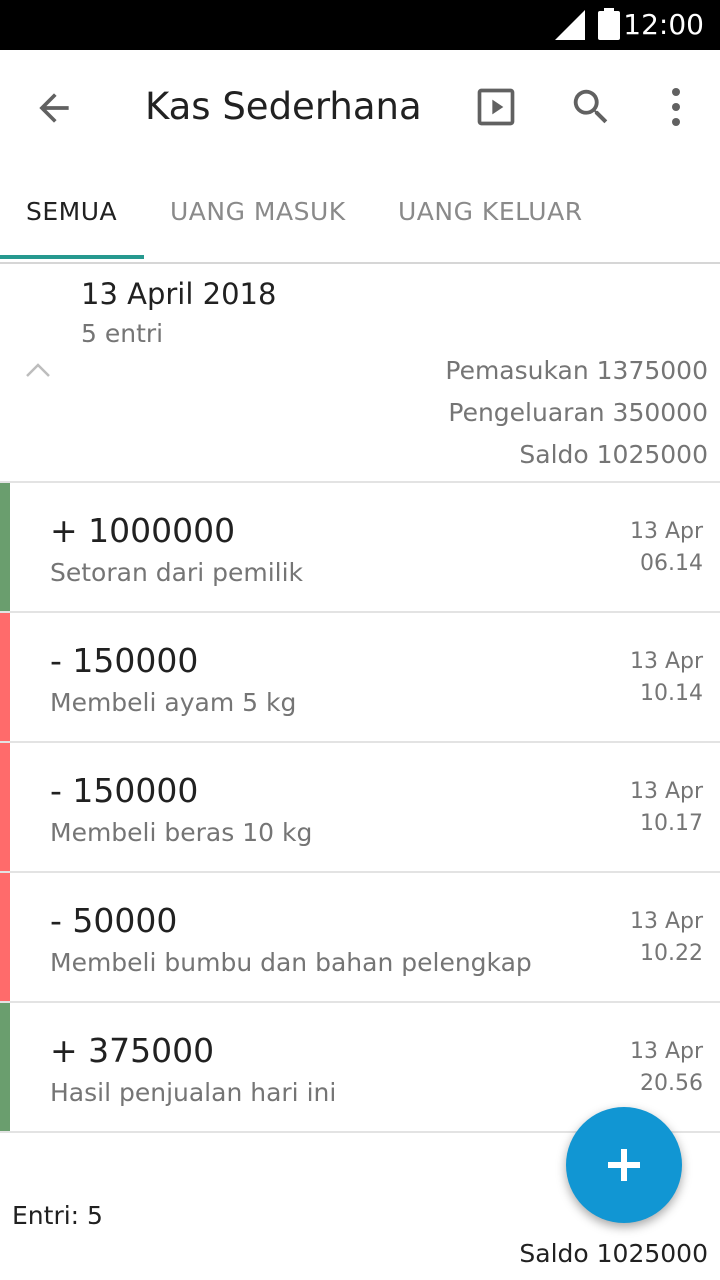 The image size is (720, 1280). I want to click on summary-balance: Saldo 1025000, so click(613, 454).